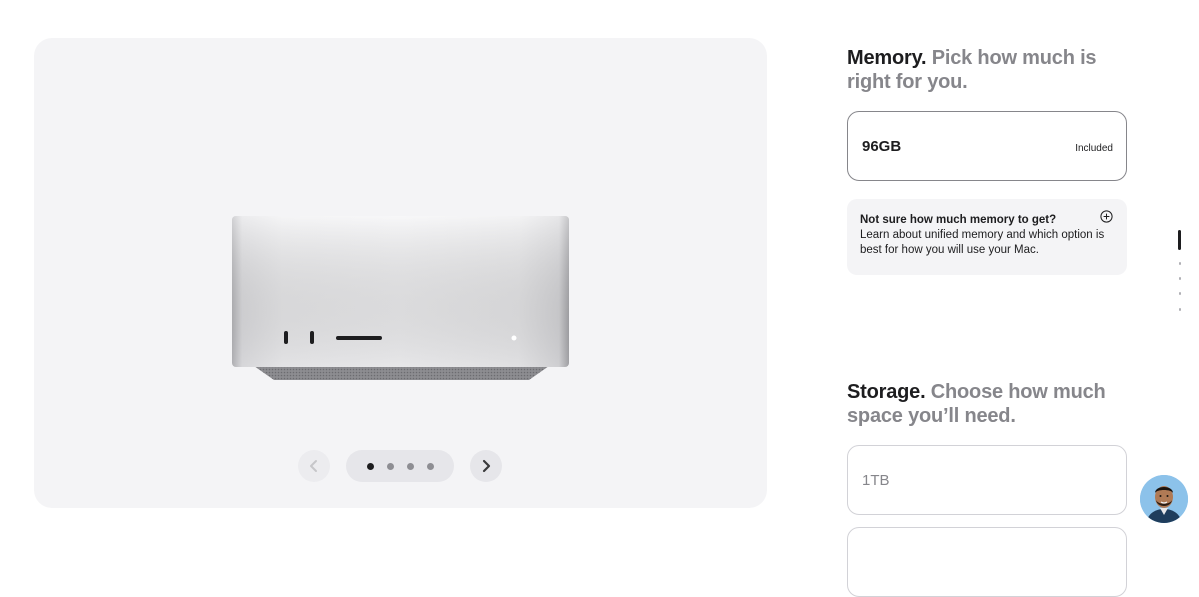 This screenshot has width=1199, height=597. Describe the element at coordinates (982, 70) in the screenshot. I see `memory-heading: Memory. Pick how much is right for you.` at that location.